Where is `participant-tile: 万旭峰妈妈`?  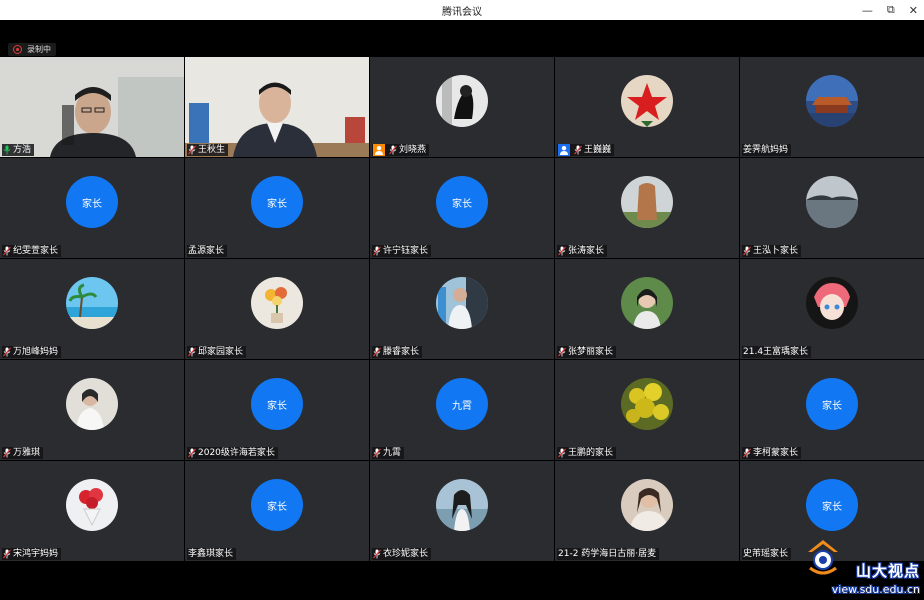 participant-tile: 万旭峰妈妈 is located at coordinates (92, 309).